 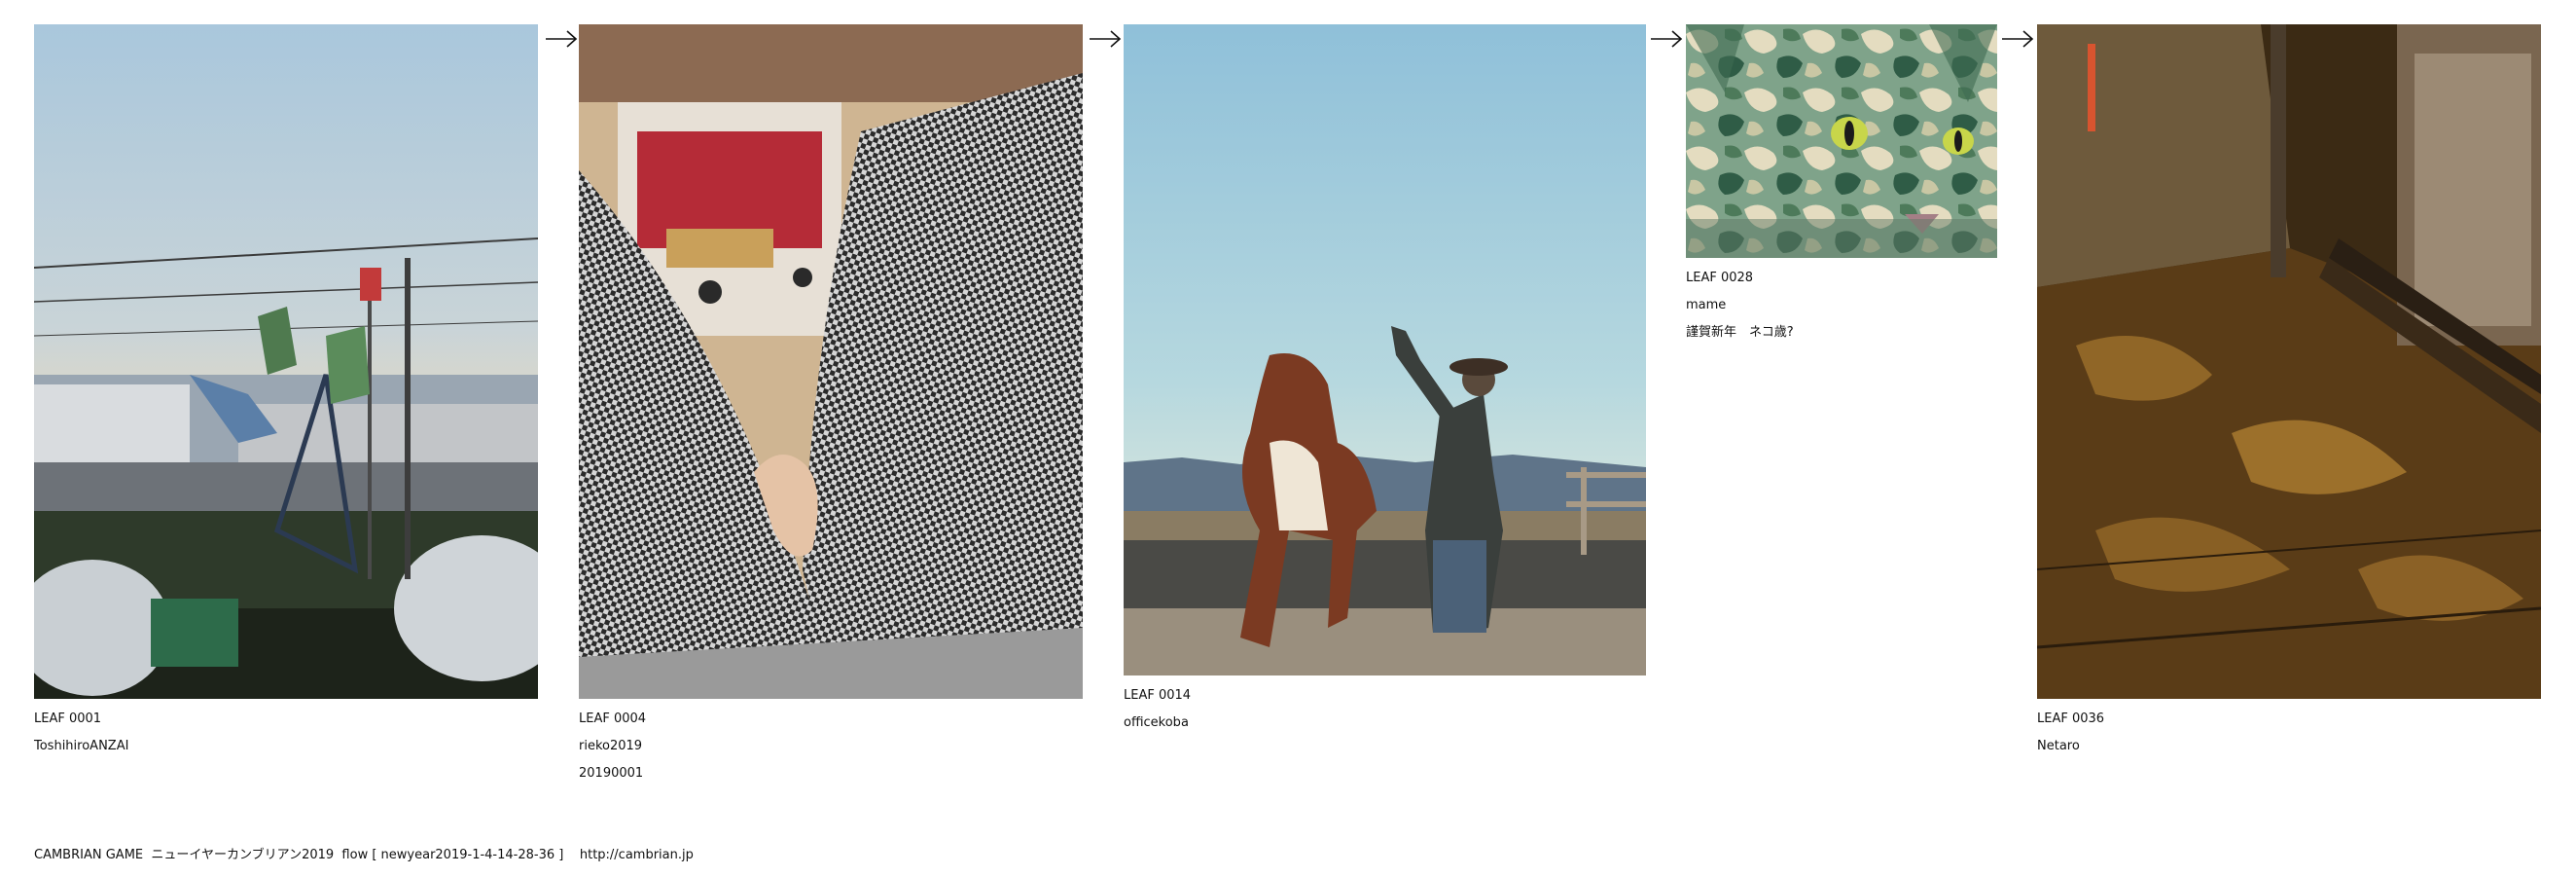 I want to click on leaf-card: LEAF 0028 mame 謹賀新年 ネコ歳?, so click(x=1841, y=186).